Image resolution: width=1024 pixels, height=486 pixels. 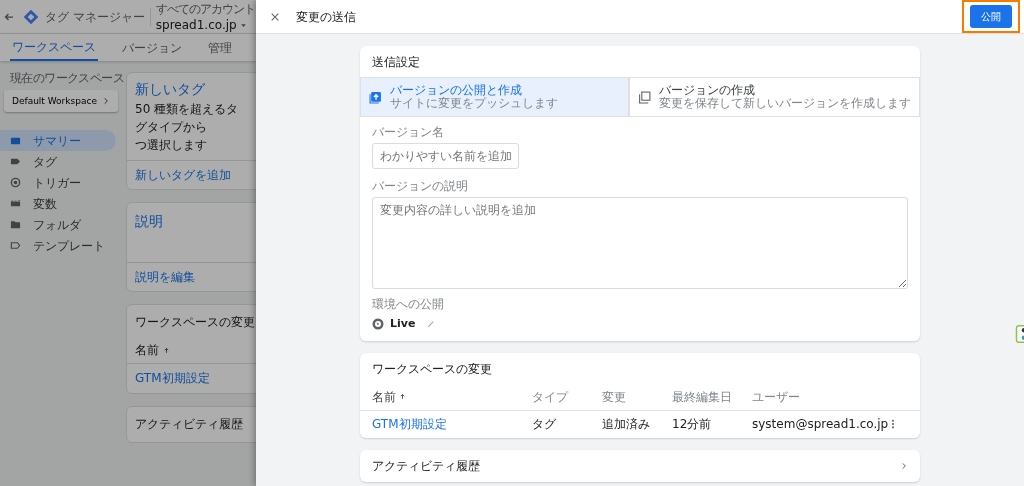 What do you see at coordinates (58, 246) in the screenshot?
I see `sidebar-item: テンプレート` at bounding box center [58, 246].